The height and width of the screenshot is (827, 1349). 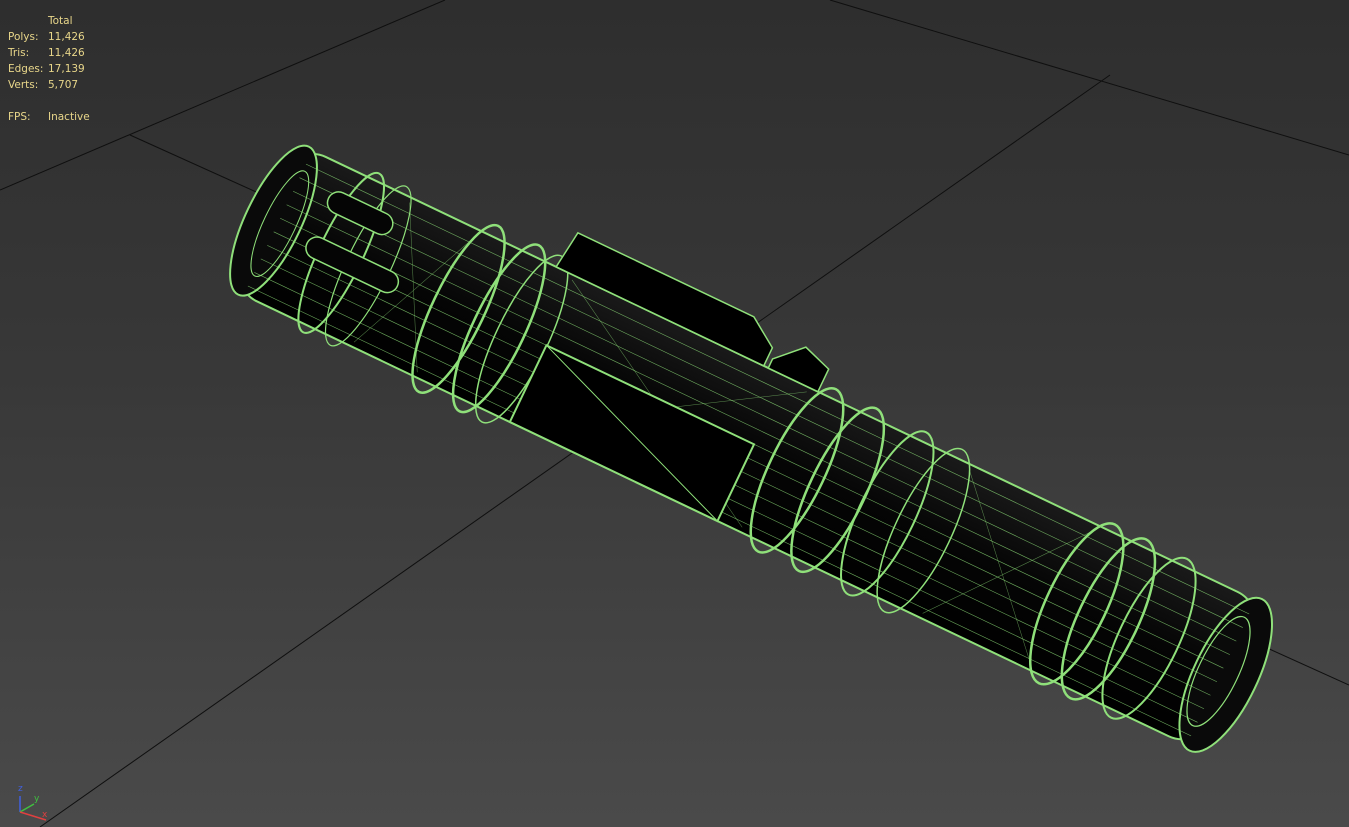 I want to click on stats-row-edges: Edges: 17,139, so click(x=49, y=69).